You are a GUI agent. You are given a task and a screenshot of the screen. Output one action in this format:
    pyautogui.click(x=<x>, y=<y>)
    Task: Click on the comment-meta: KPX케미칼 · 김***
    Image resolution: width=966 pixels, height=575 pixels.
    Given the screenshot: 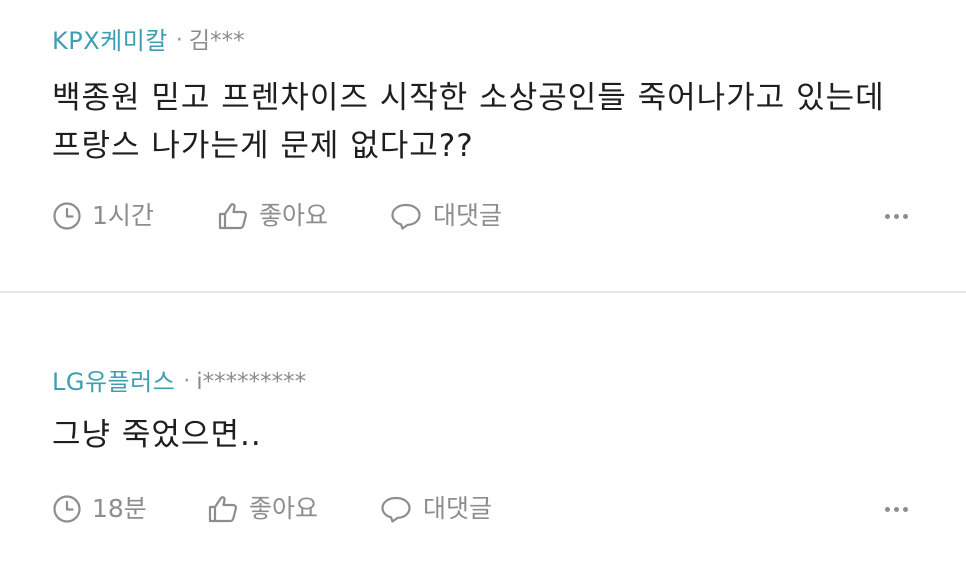 What is the action you would take?
    pyautogui.click(x=148, y=41)
    